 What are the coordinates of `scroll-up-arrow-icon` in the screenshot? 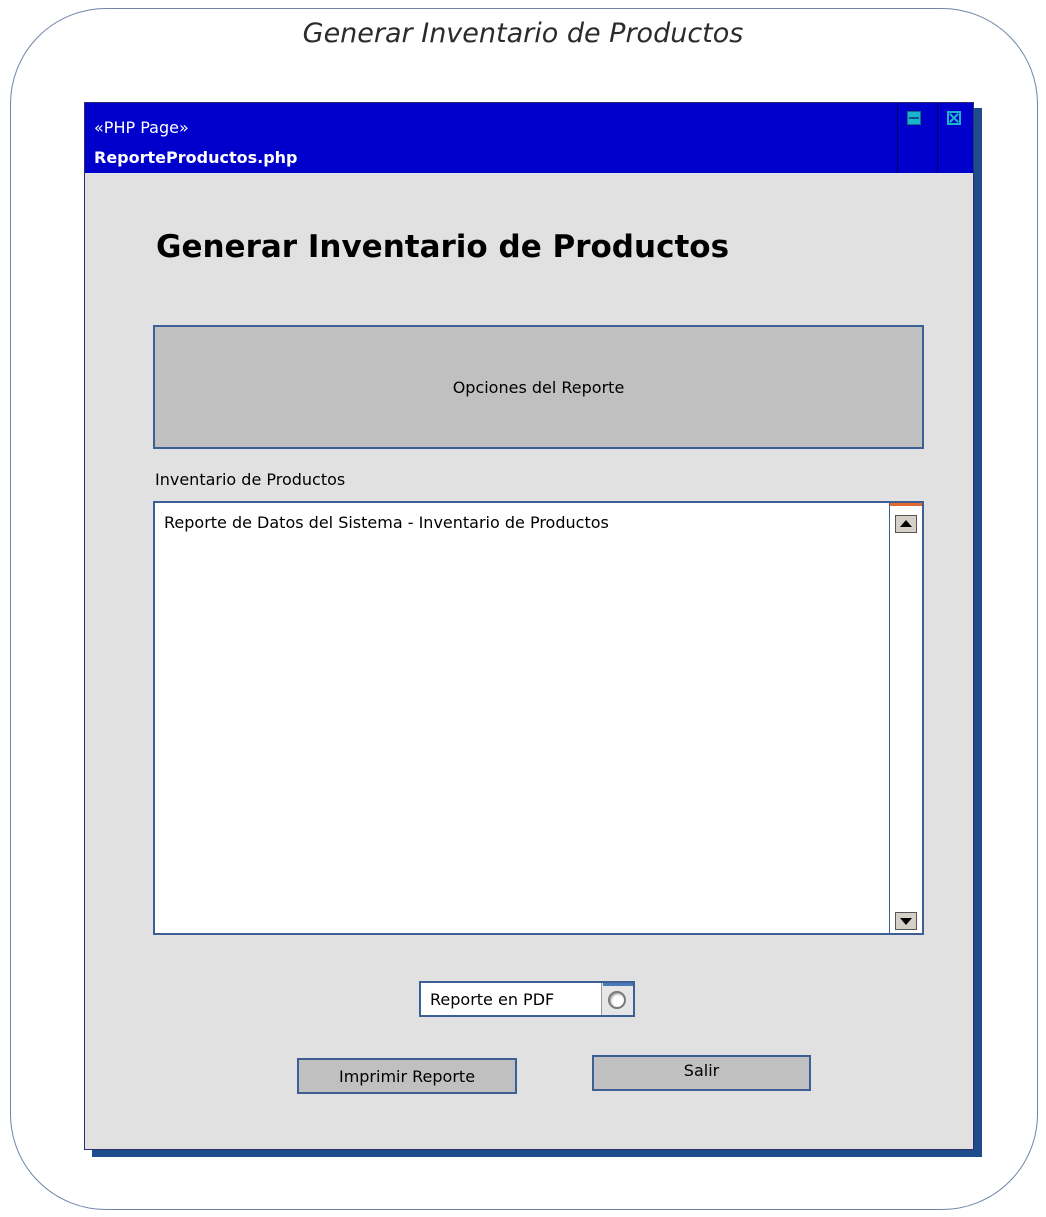 It's located at (906, 523).